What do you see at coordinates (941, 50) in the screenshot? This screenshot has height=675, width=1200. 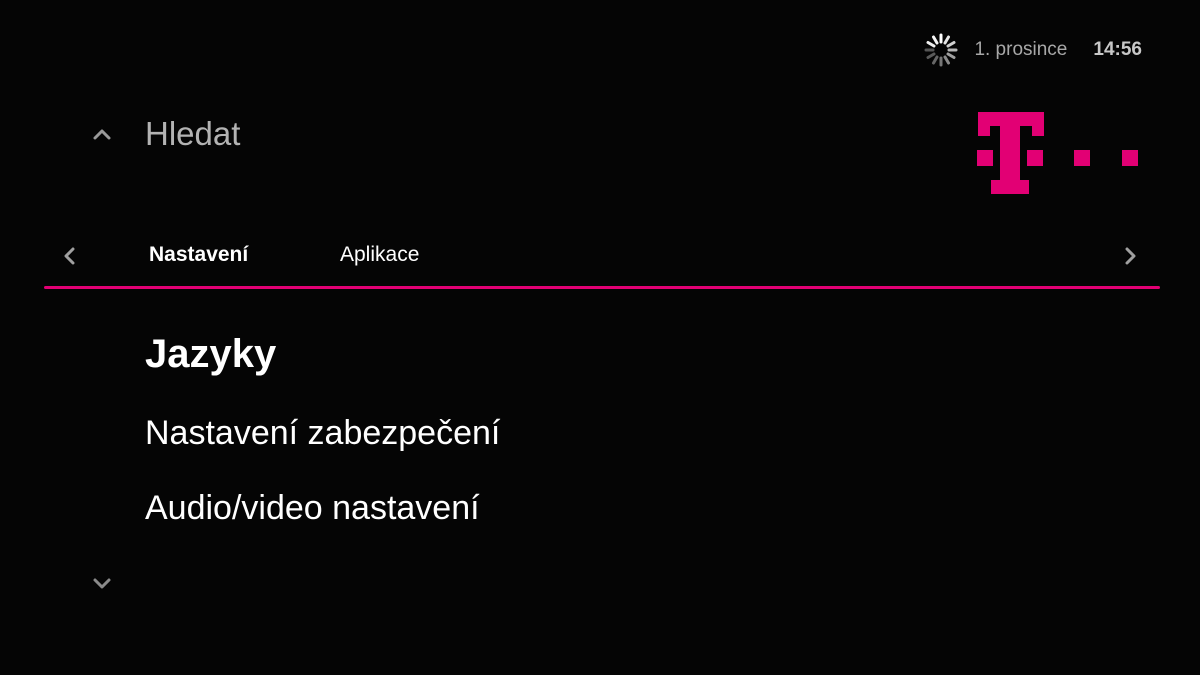 I see `spinner-icon` at bounding box center [941, 50].